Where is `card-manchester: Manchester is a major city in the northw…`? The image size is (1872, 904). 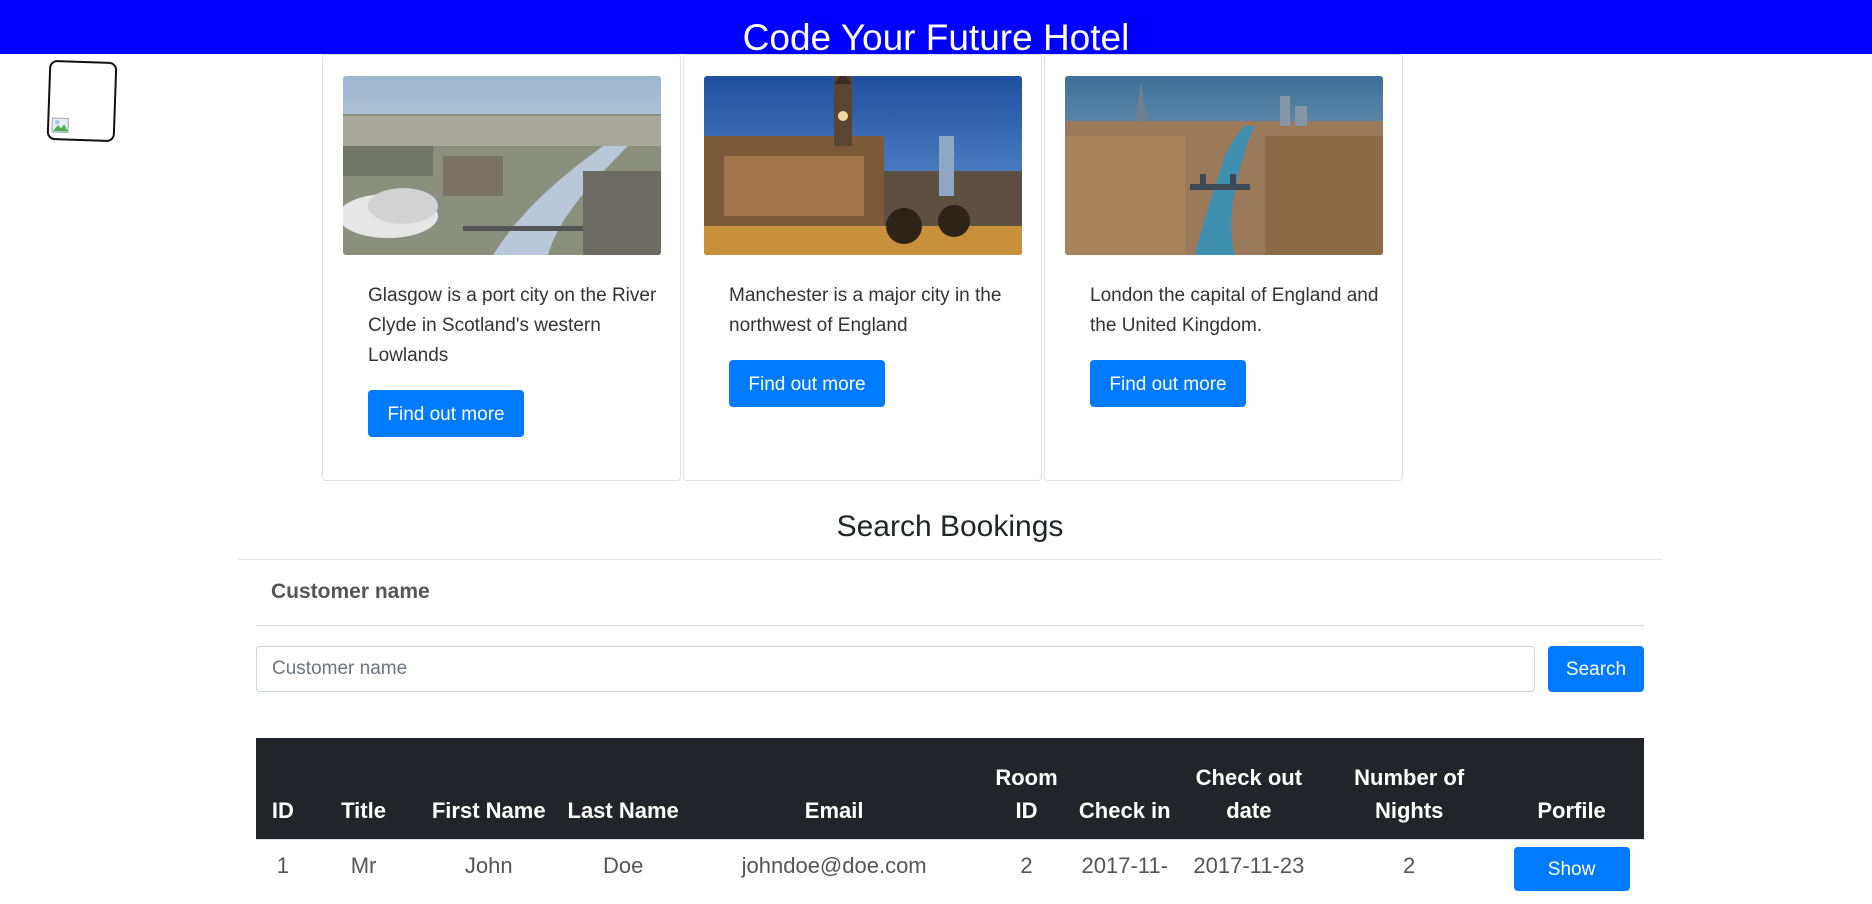
card-manchester: Manchester is a major city in the northw… is located at coordinates (862, 267).